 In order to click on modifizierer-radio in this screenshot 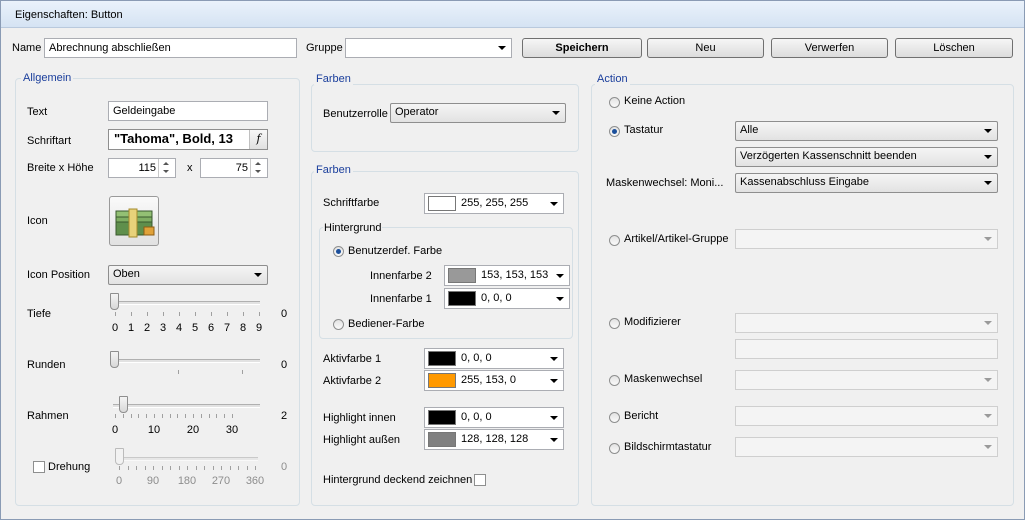, I will do `click(614, 323)`.